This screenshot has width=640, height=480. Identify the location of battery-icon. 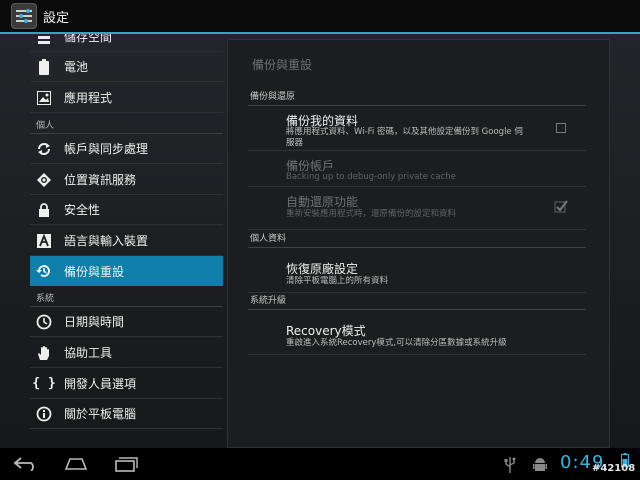
(44, 66).